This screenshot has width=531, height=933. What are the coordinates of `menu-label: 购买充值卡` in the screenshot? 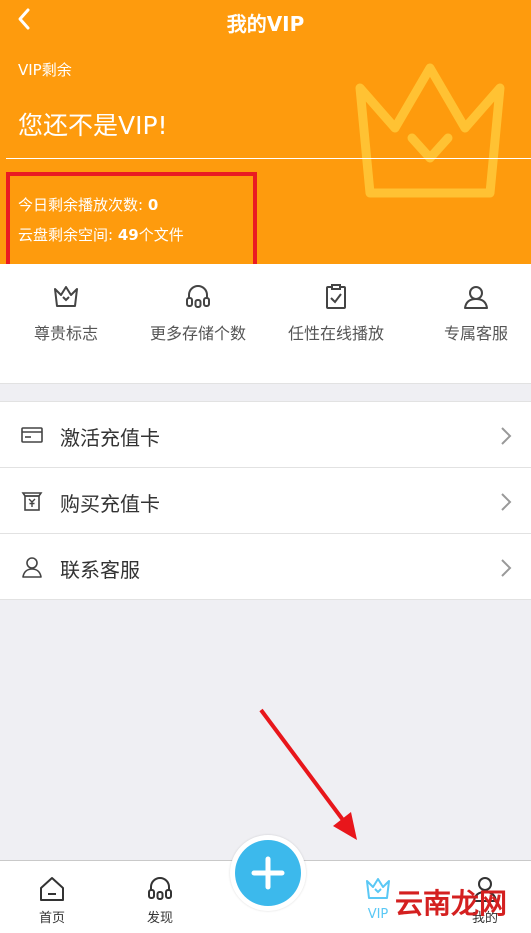 It's located at (110, 504).